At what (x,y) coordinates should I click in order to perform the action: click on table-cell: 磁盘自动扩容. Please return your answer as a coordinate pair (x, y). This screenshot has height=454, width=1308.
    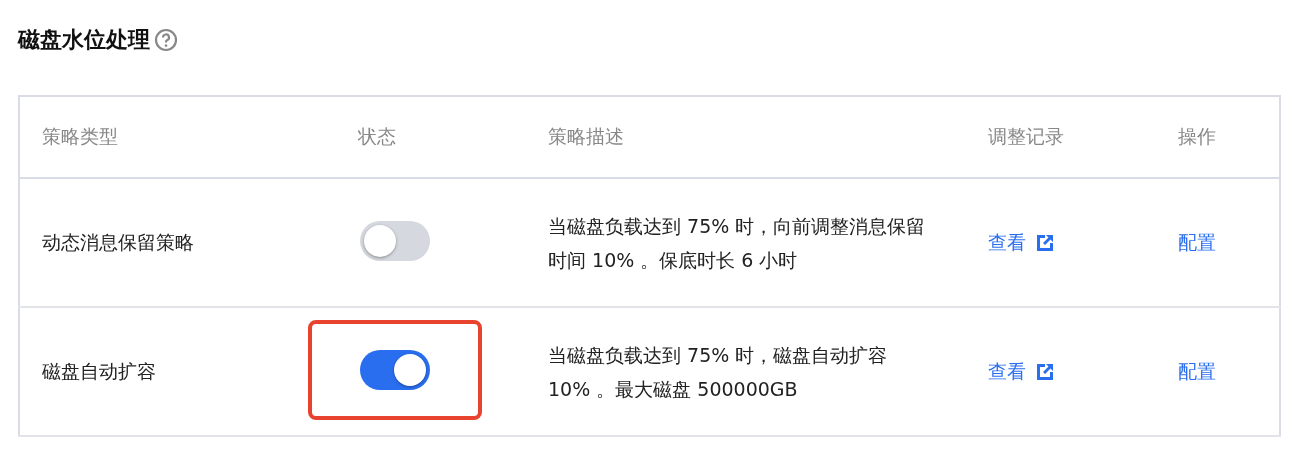
    Looking at the image, I should click on (99, 370).